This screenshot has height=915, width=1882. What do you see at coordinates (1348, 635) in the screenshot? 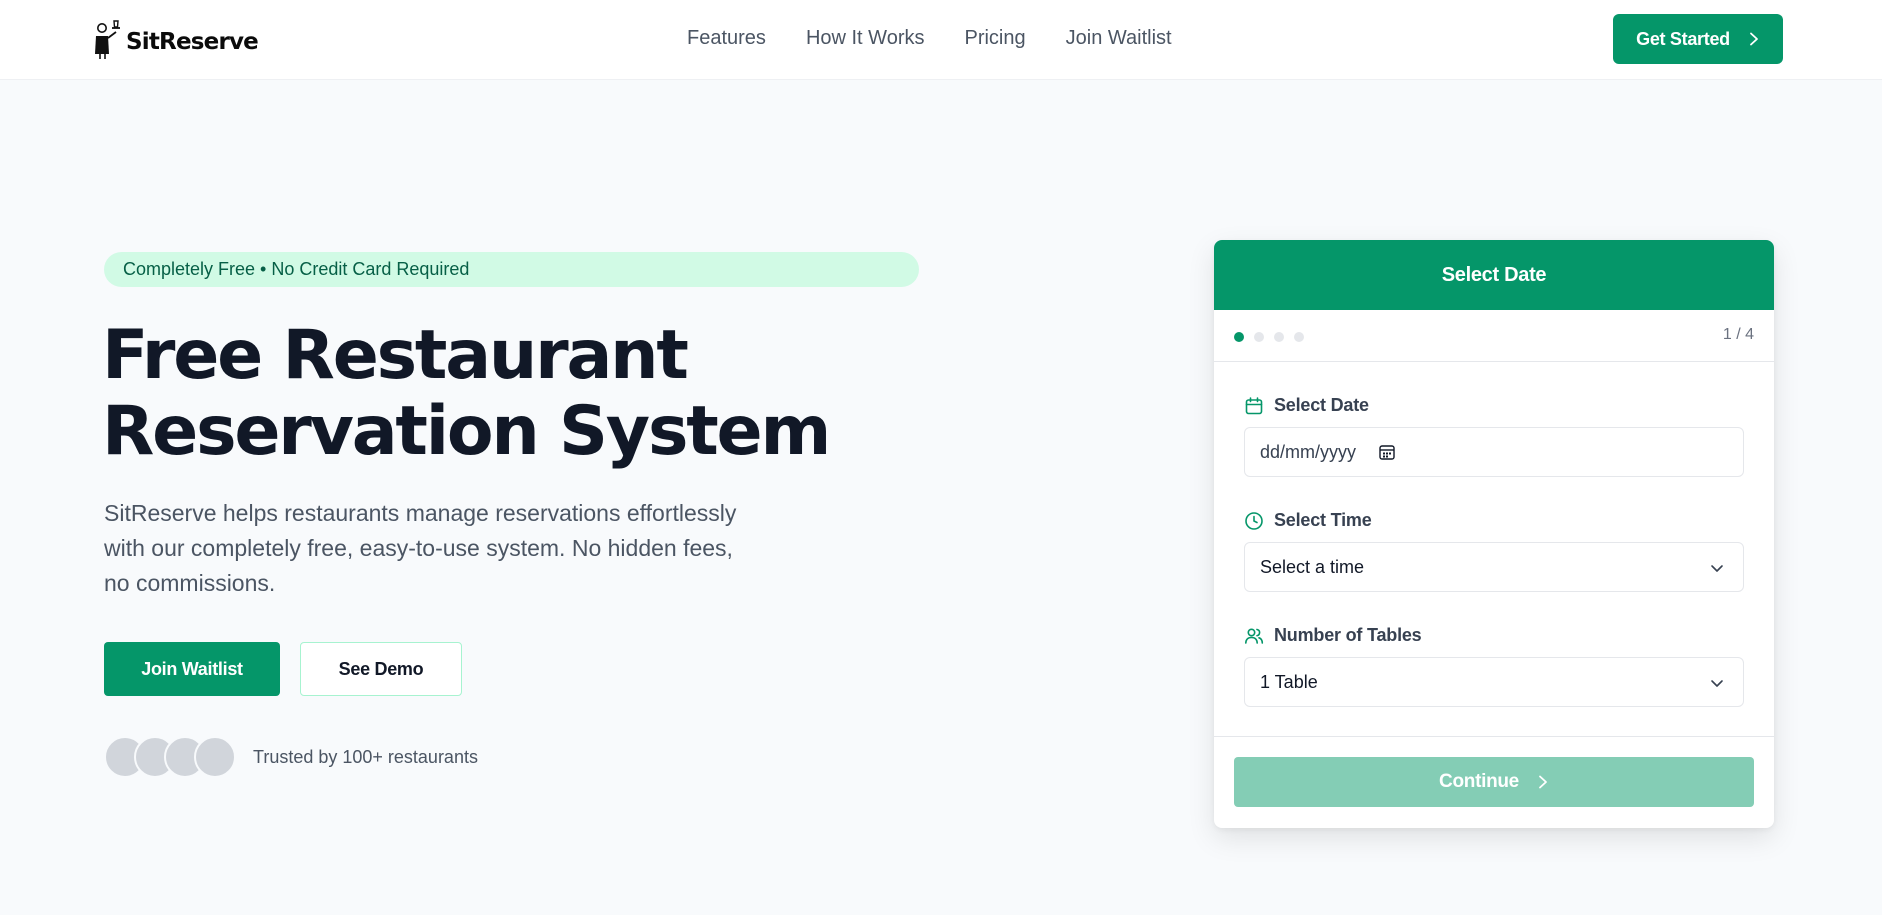
I see `tables-label-text: Number of Tables` at bounding box center [1348, 635].